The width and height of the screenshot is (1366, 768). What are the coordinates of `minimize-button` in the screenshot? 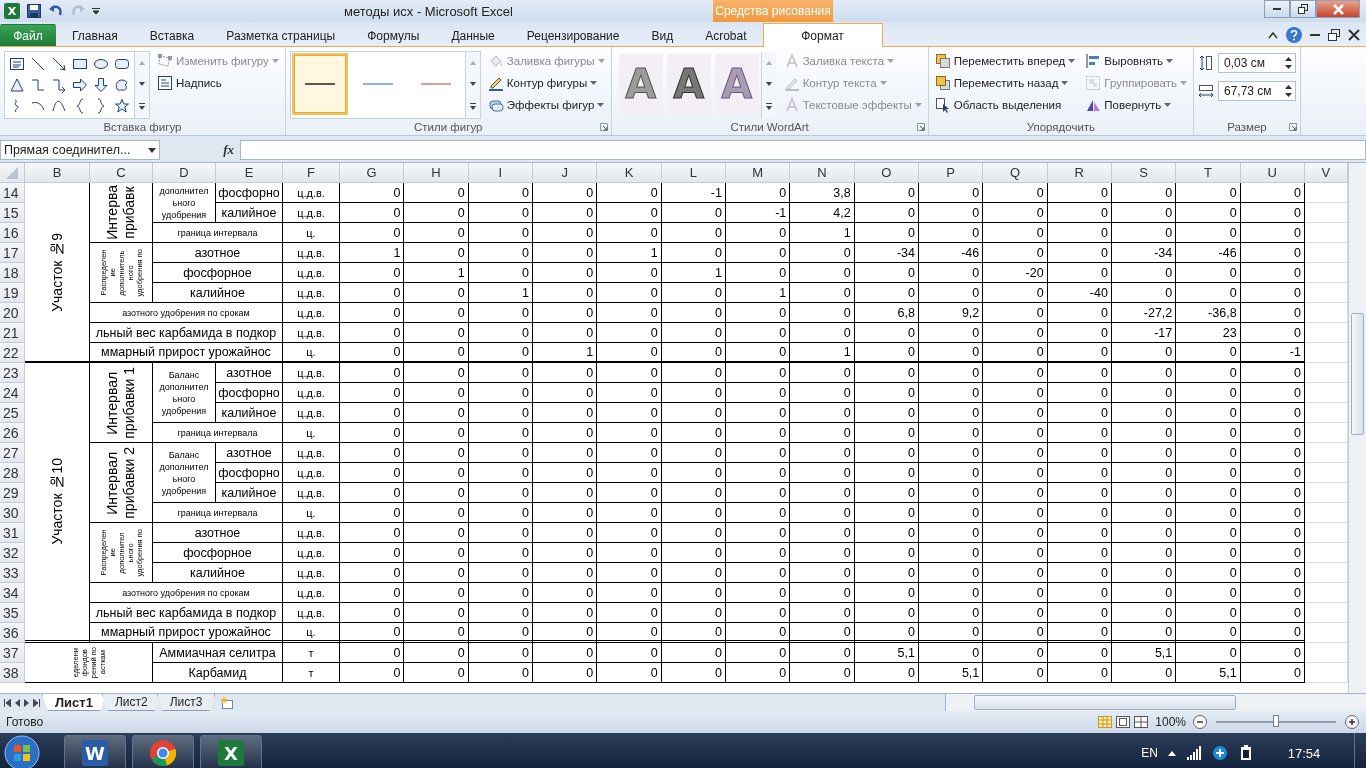 It's located at (1277, 9).